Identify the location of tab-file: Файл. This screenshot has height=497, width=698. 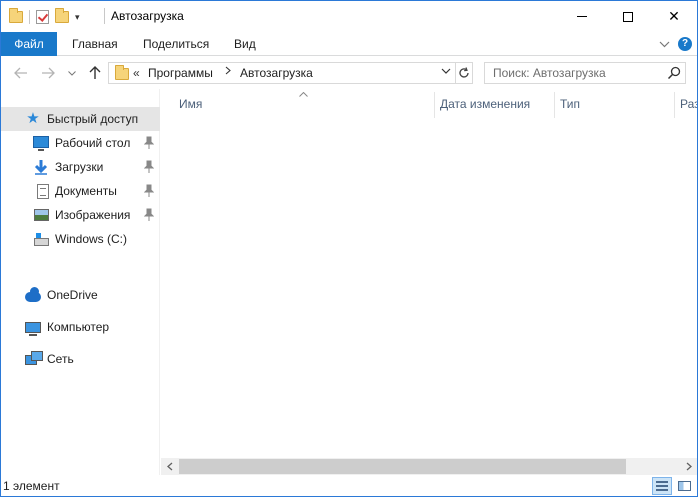
(29, 44).